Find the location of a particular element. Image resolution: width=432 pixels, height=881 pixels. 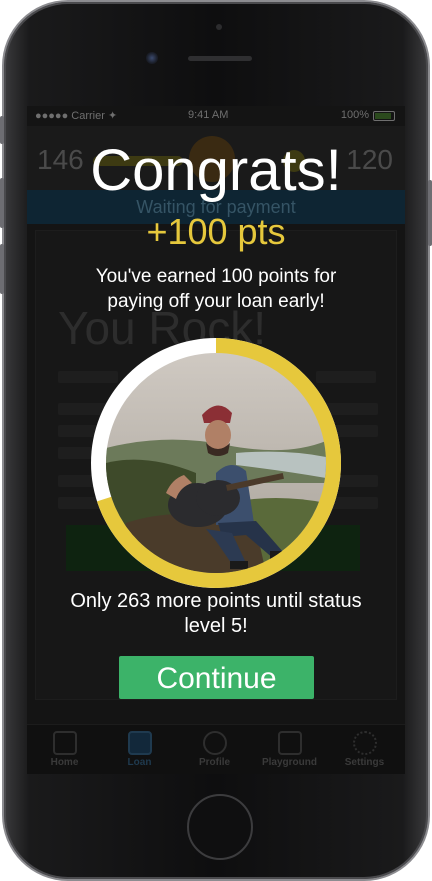

popup-title: Congrats! is located at coordinates (216, 170).